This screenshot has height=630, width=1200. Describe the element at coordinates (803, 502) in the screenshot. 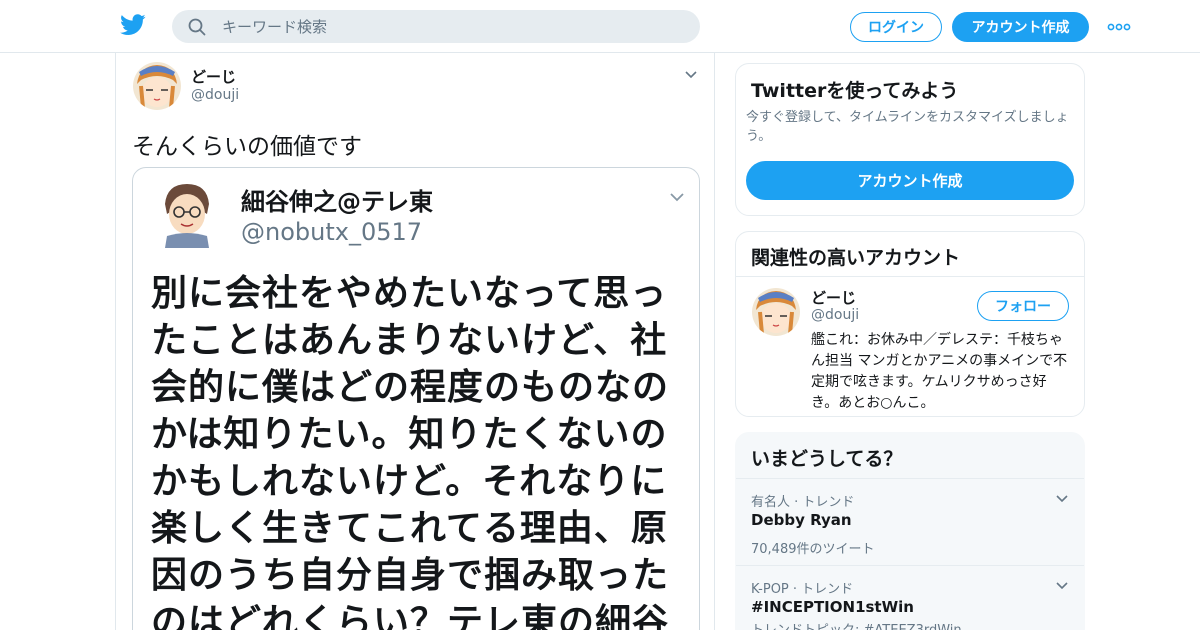

I see `trend-meta: 有名人 · トレンド` at that location.